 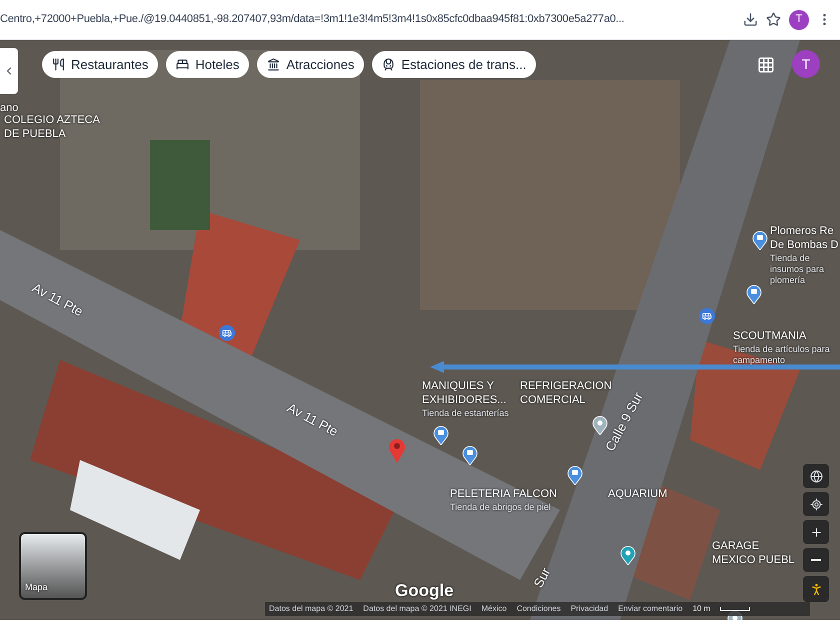 What do you see at coordinates (755, 554) in the screenshot?
I see `place-name: GARAGE MEXICO PUEBL` at bounding box center [755, 554].